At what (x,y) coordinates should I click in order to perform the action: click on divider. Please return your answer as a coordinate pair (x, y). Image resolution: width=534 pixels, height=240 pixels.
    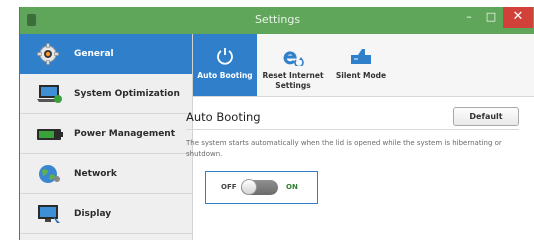
    Looking at the image, I should click on (352, 129).